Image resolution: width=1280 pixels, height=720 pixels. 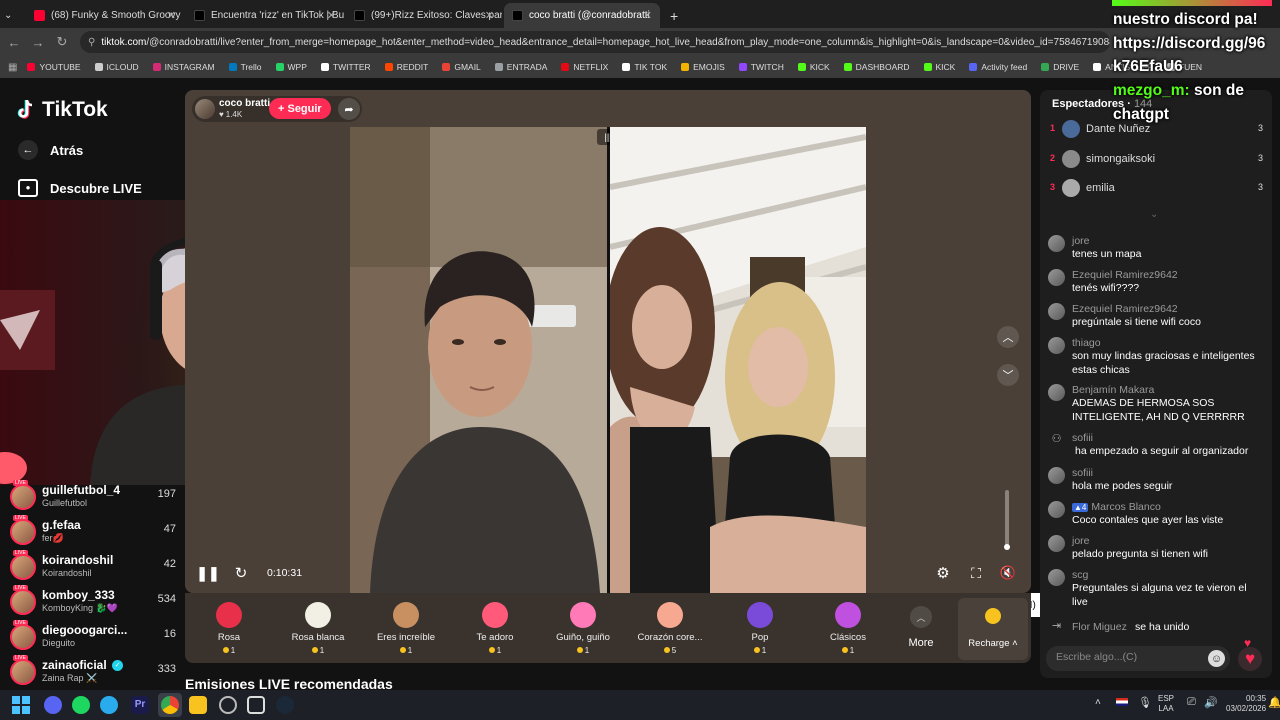 I want to click on creator-item: LIVE komboy_333 KomboyKing 🐉💜 534, so click(x=93, y=601).